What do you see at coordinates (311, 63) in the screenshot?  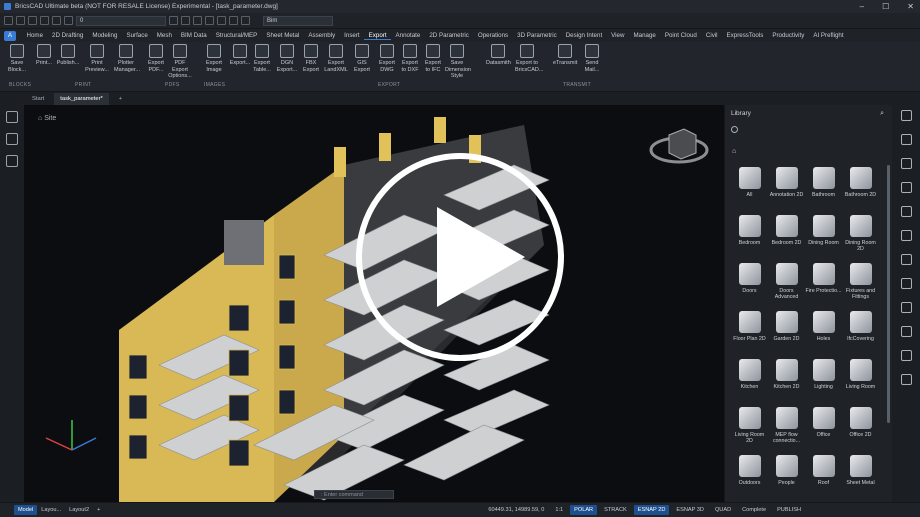 I see `ribbon-button-fbx-export: FBX Export` at bounding box center [311, 63].